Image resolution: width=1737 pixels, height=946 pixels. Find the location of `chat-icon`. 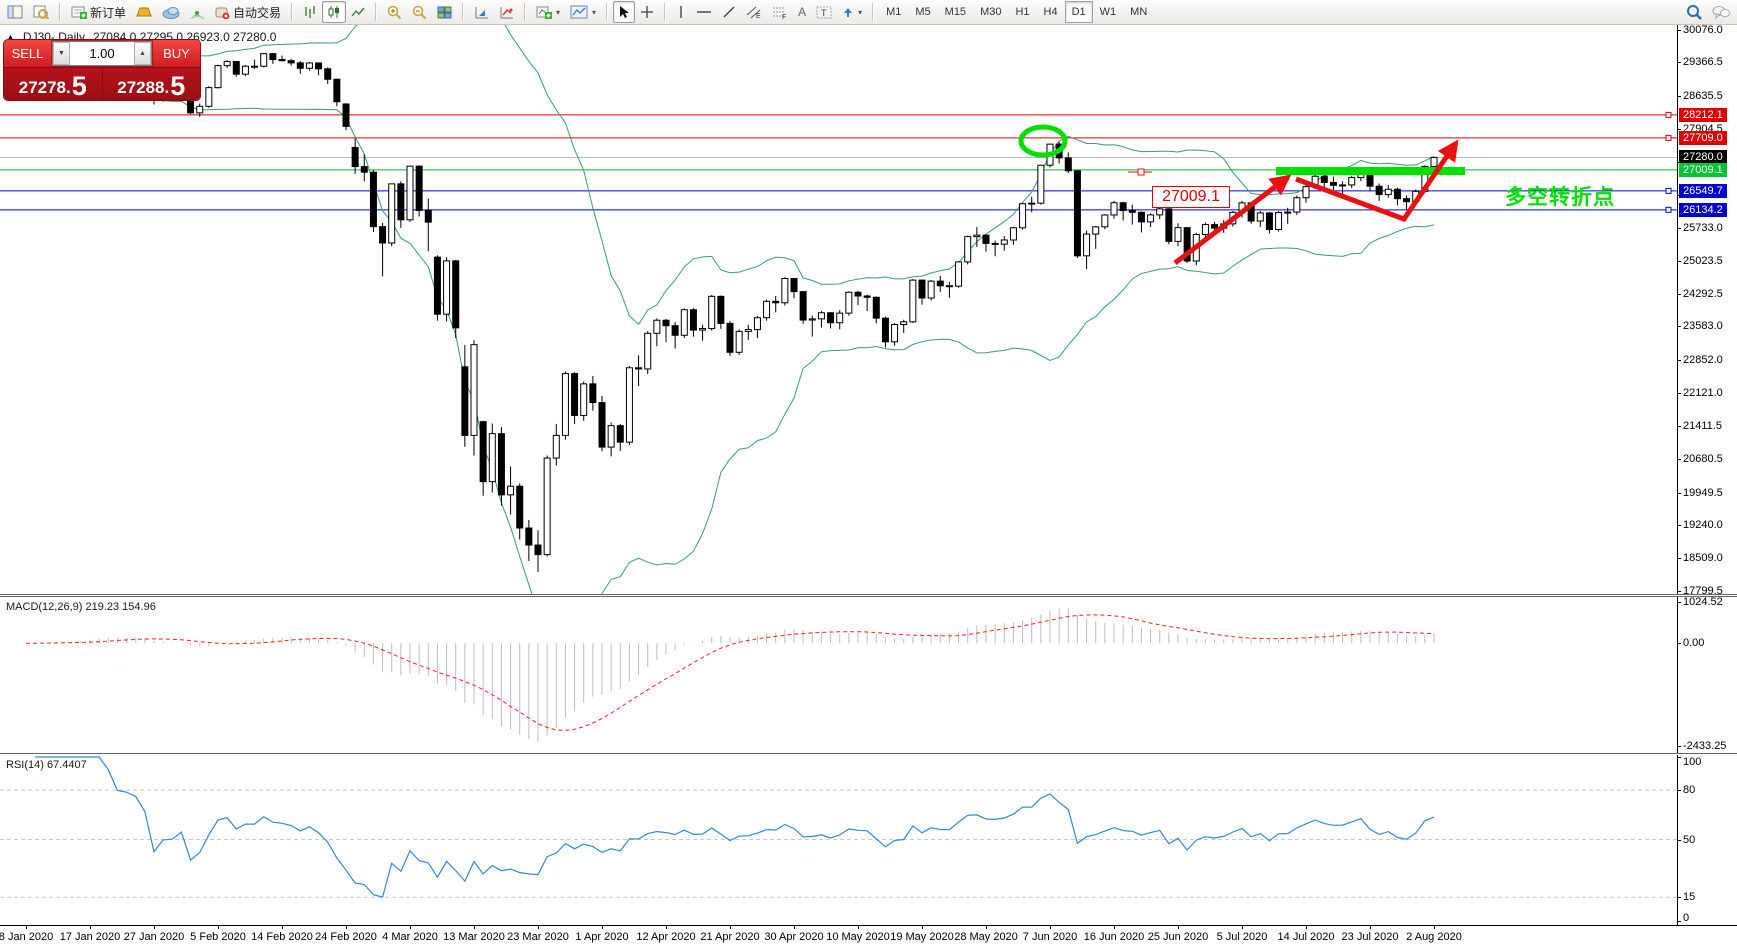

chat-icon is located at coordinates (1721, 12).